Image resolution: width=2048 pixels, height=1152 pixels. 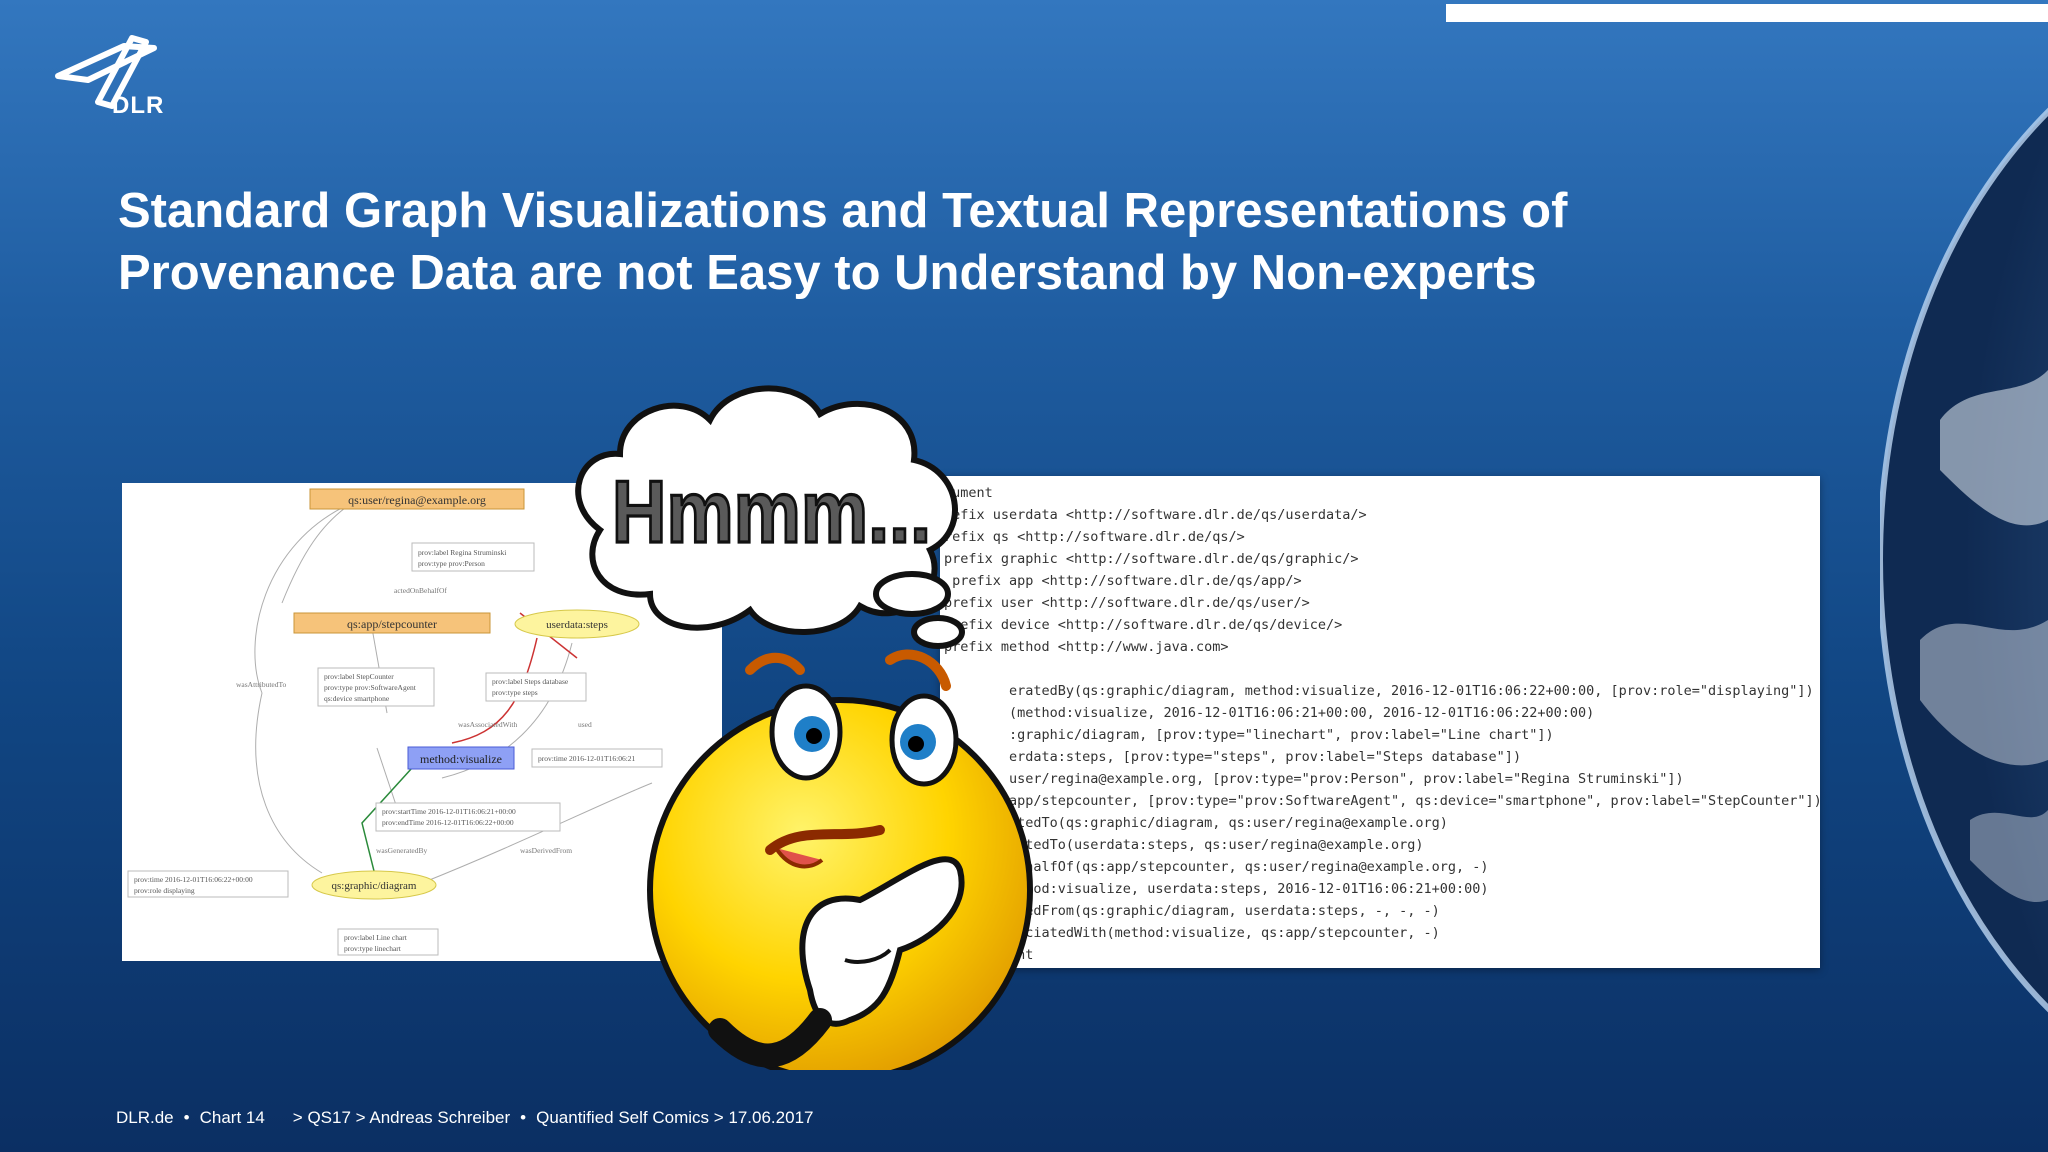 I want to click on note-app-3: qs:device smartphone, so click(x=357, y=698).